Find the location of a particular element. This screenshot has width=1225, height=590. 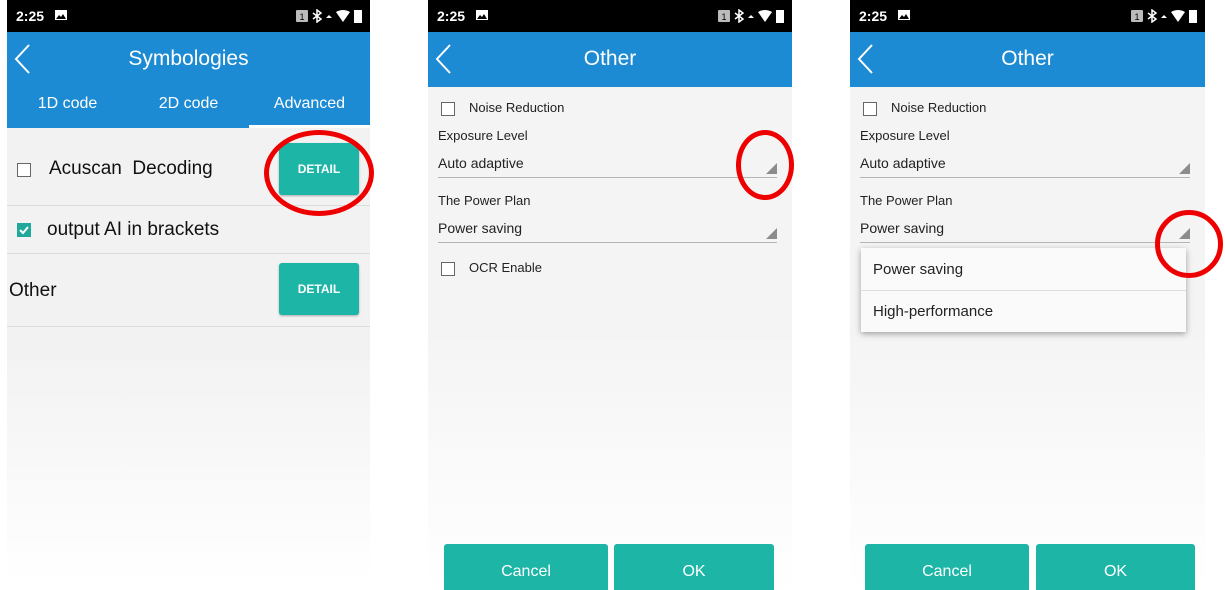

dropdown-option-label: Power saving is located at coordinates (918, 269).